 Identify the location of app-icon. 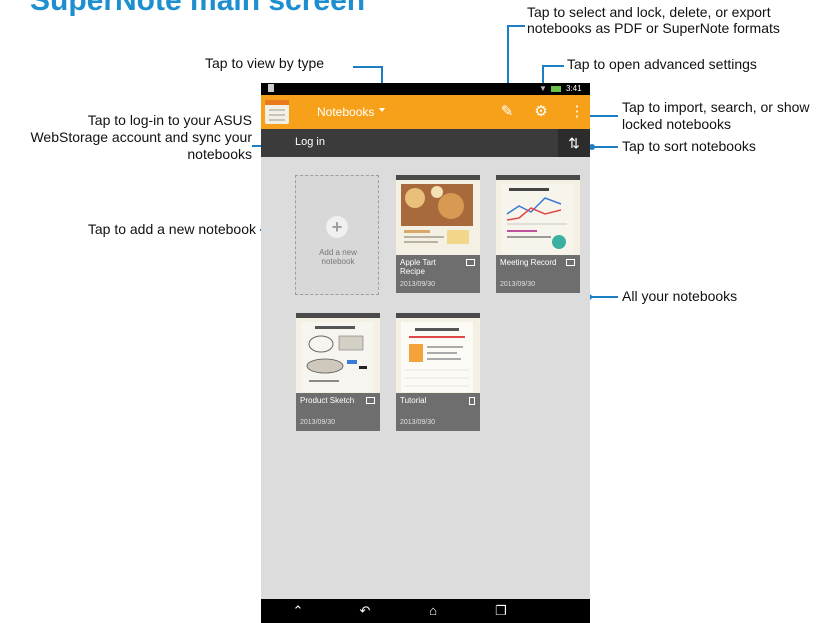
(277, 112).